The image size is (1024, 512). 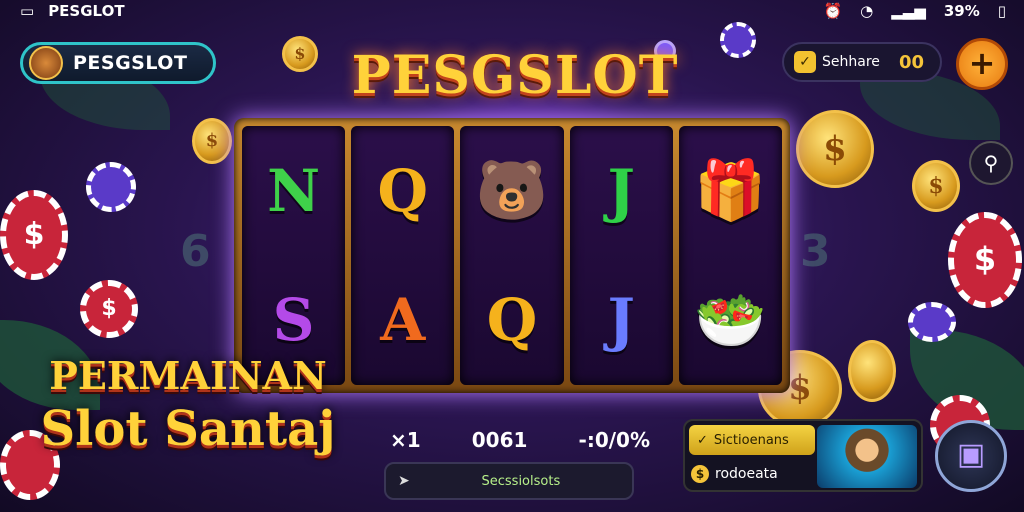 What do you see at coordinates (521, 481) in the screenshot?
I see `search-text: Secssiolsots` at bounding box center [521, 481].